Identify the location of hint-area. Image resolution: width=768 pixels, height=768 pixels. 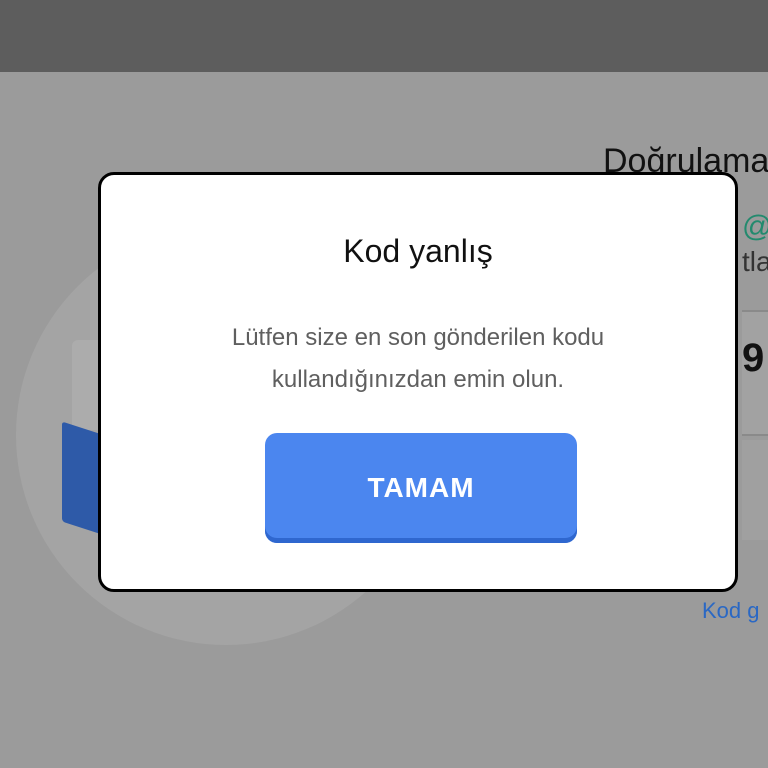
(755, 490).